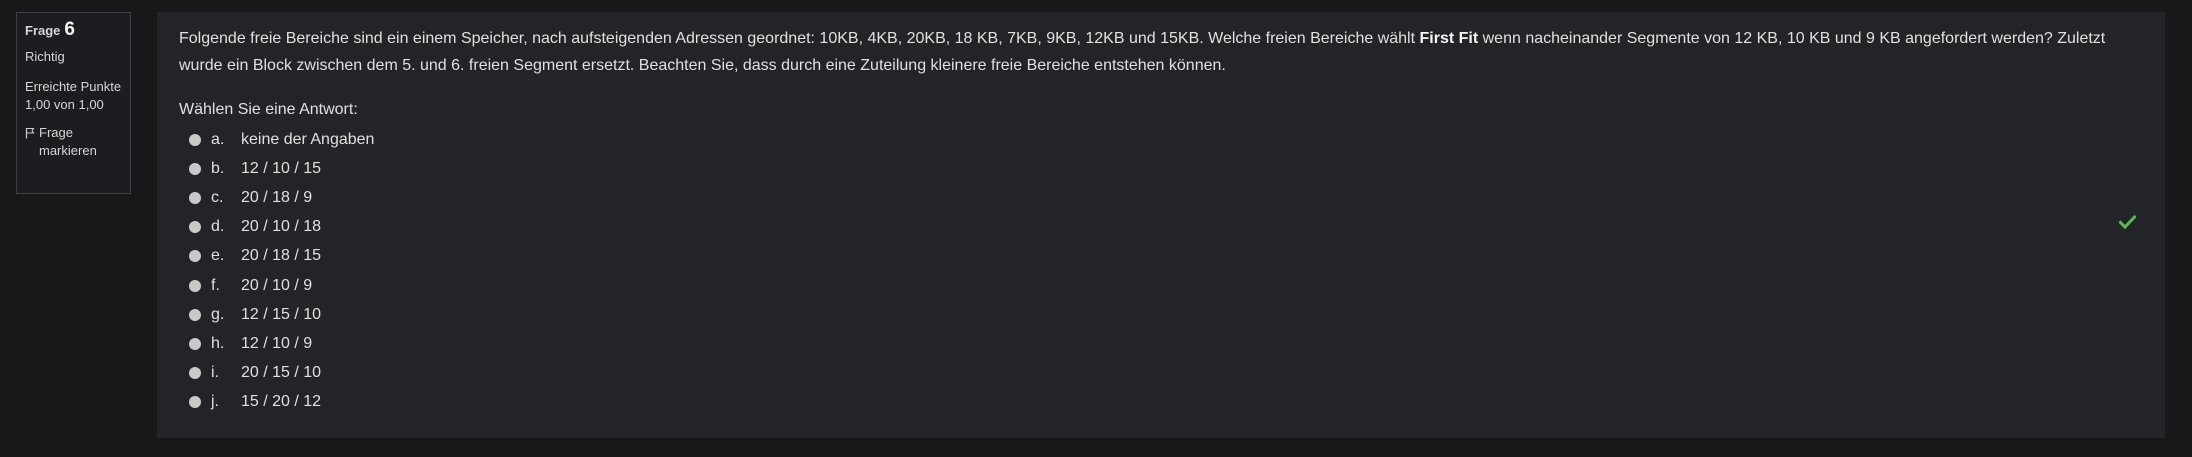 The image size is (2192, 457). Describe the element at coordinates (218, 256) in the screenshot. I see `answer-letter: e.` at that location.